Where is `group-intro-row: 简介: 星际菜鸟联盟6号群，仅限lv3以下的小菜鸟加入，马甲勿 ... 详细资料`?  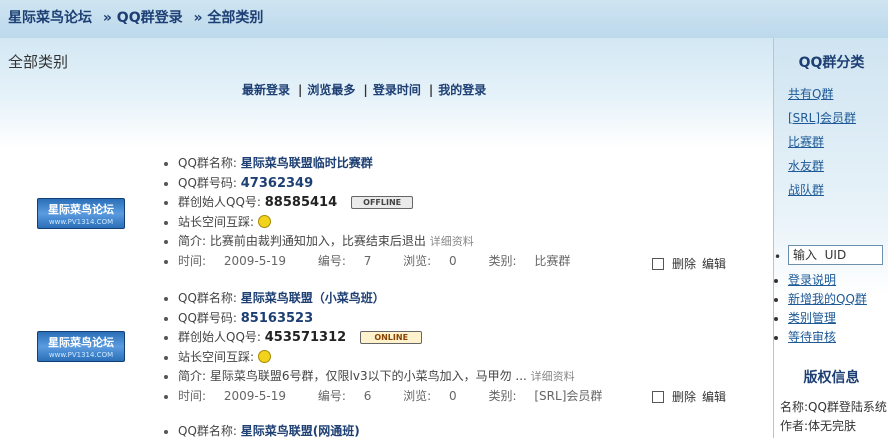 group-intro-row: 简介: 星际菜鸟联盟6号群，仅限lv3以下的小菜鸟加入，马甲勿 ... 详细资料 is located at coordinates (404, 377).